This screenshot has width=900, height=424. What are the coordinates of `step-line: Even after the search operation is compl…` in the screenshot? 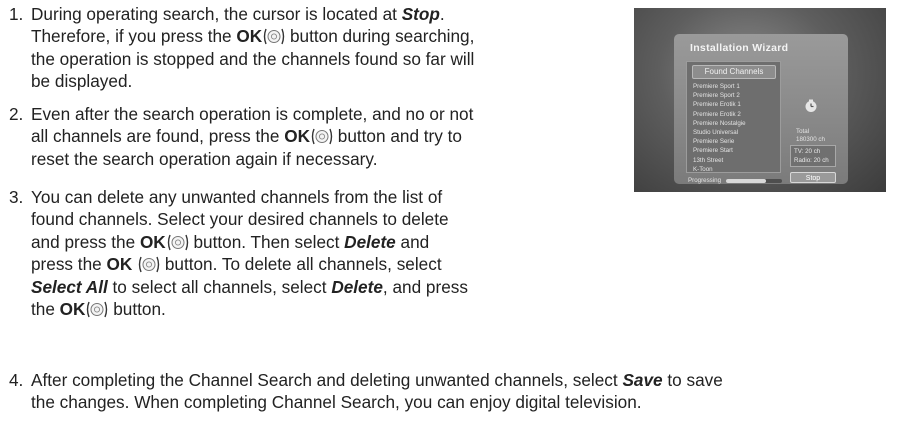 It's located at (252, 114).